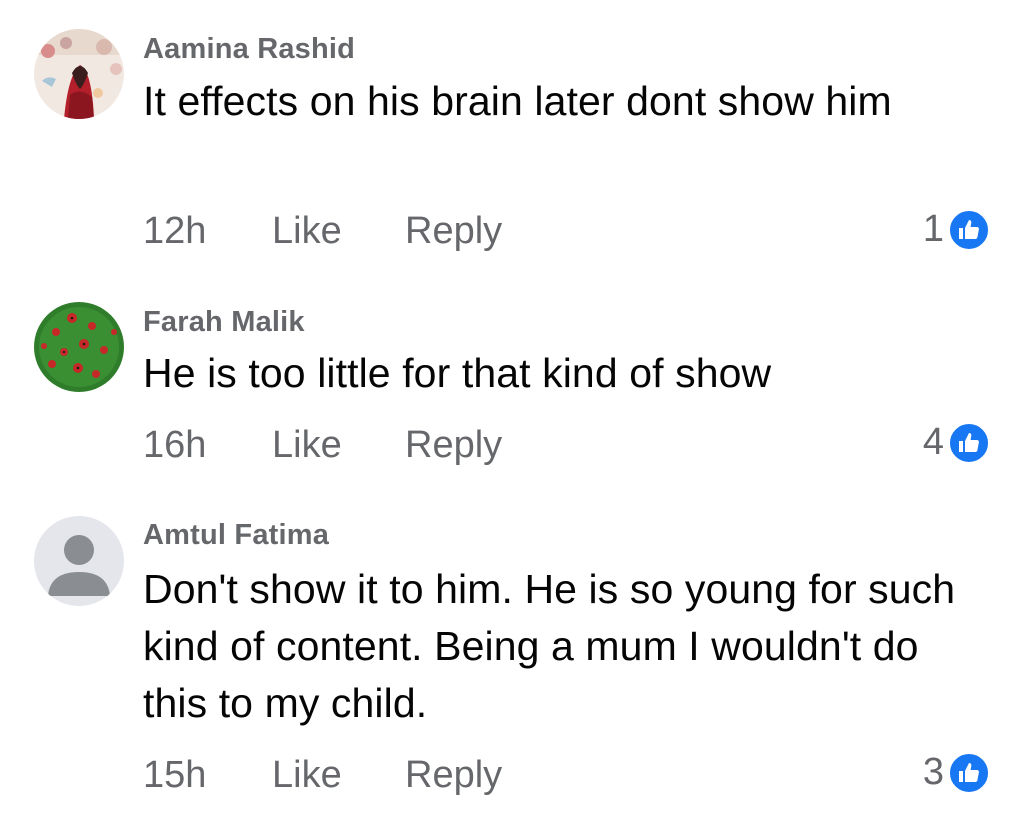 The width and height of the screenshot is (1024, 821). I want to click on comment-author: Amtul Fatima, so click(236, 535).